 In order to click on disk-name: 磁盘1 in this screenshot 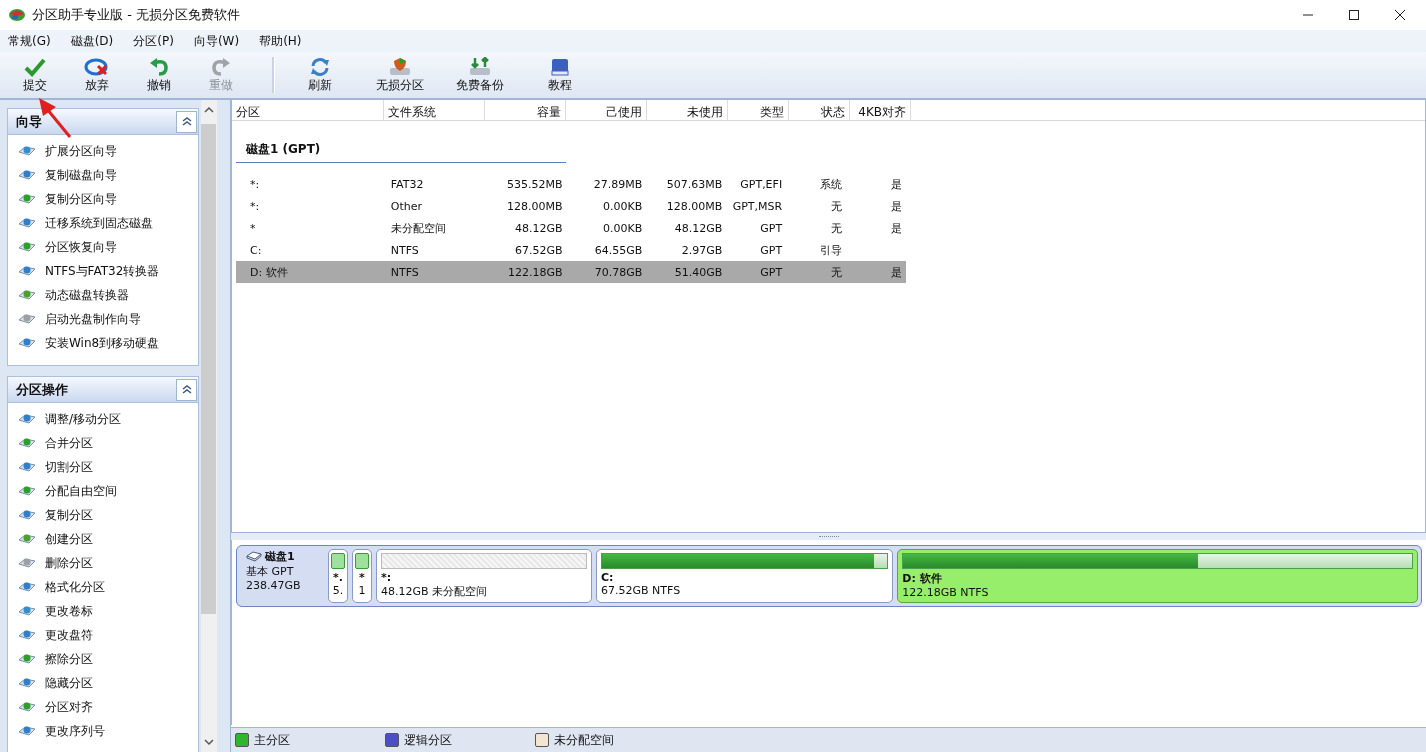, I will do `click(280, 556)`.